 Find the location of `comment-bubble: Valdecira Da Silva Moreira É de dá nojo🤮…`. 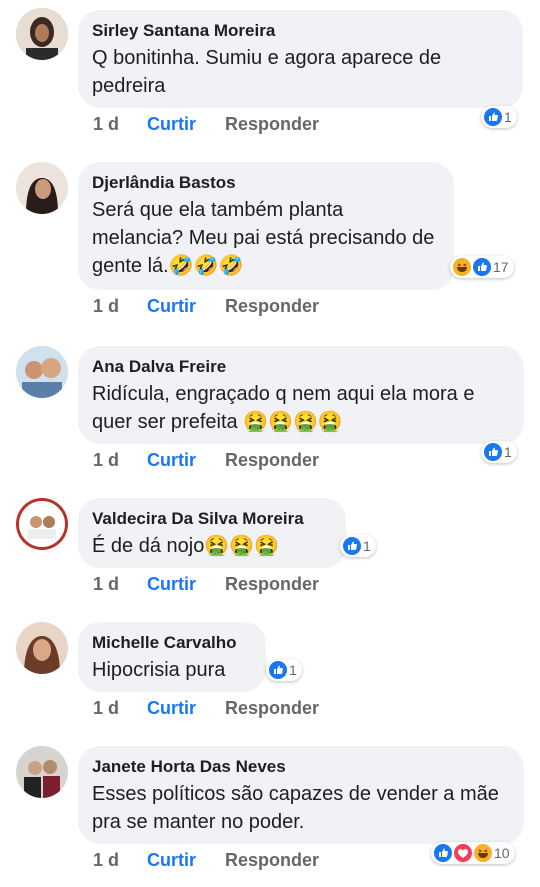

comment-bubble: Valdecira Da Silva Moreira É de dá nojo🤮… is located at coordinates (212, 533).